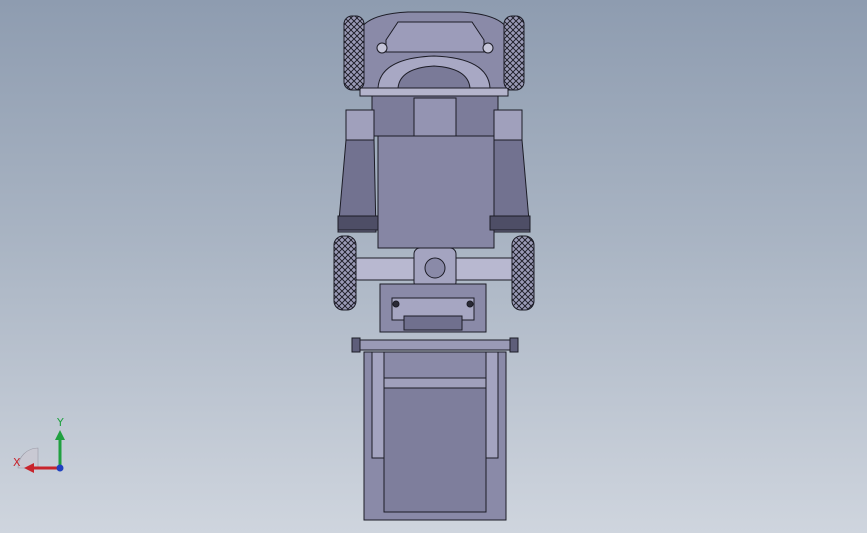 The image size is (867, 533). What do you see at coordinates (60, 449) in the screenshot?
I see `y-axis-arrow-icon` at bounding box center [60, 449].